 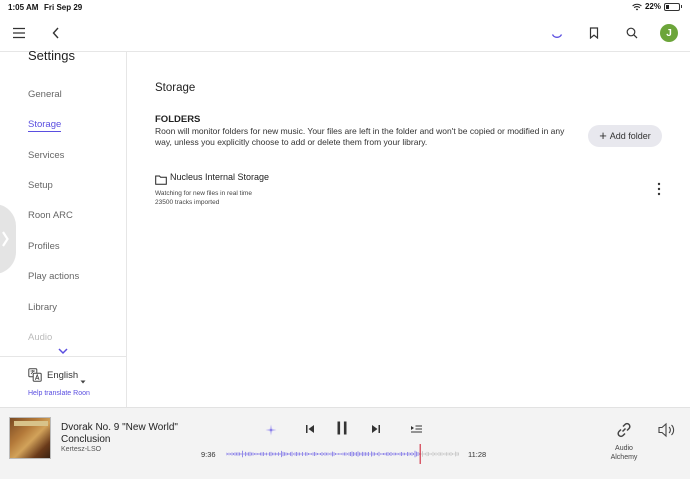 What do you see at coordinates (557, 33) in the screenshot?
I see `loading-spinner-icon` at bounding box center [557, 33].